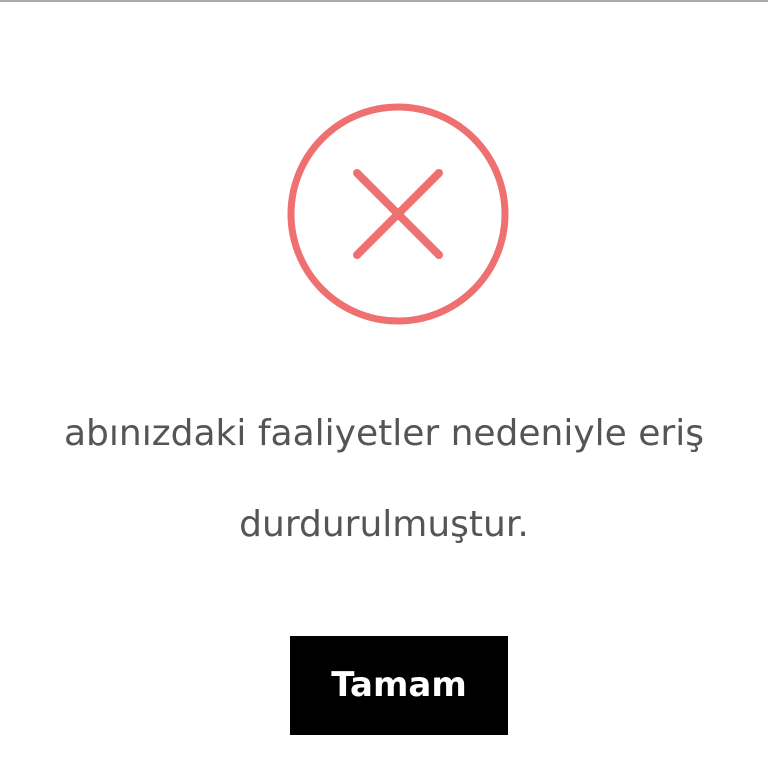 The image size is (768, 768). I want to click on dialog-top-border, so click(384, 1).